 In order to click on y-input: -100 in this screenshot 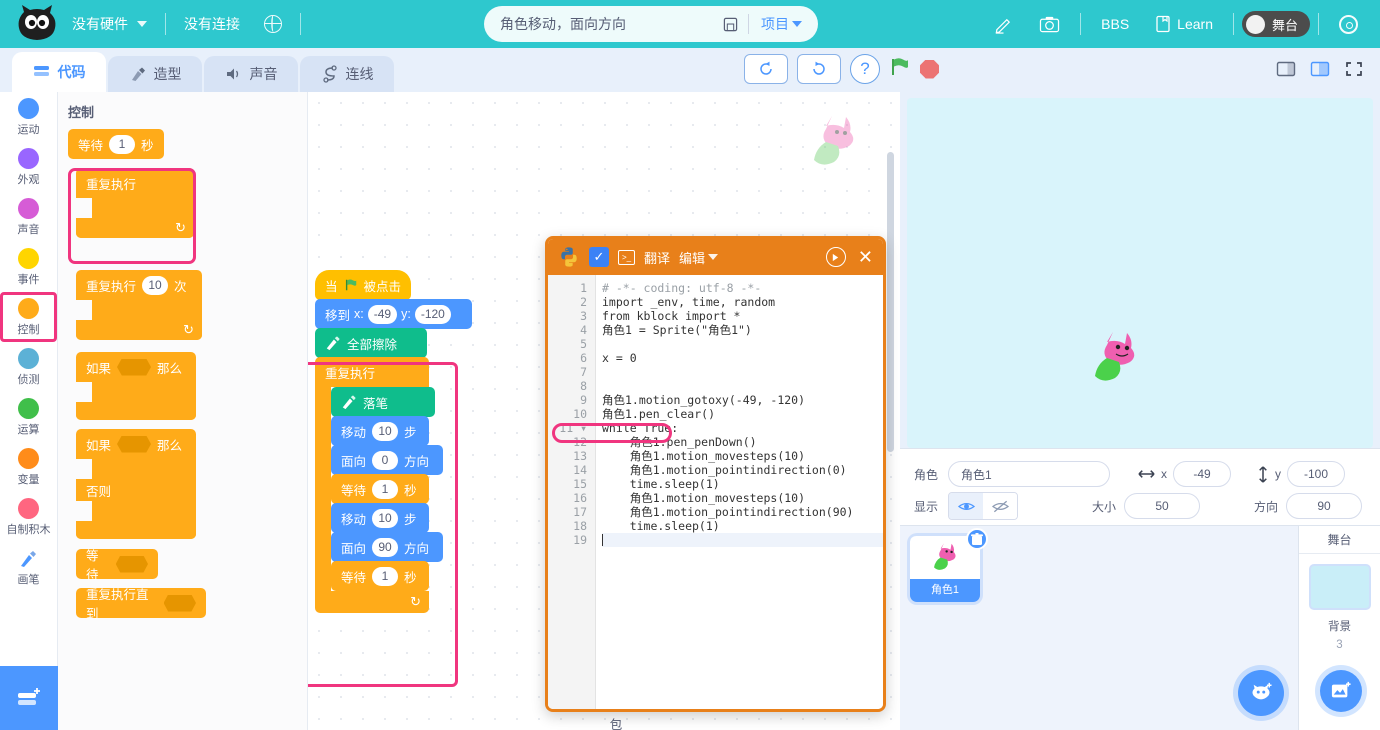, I will do `click(1316, 474)`.